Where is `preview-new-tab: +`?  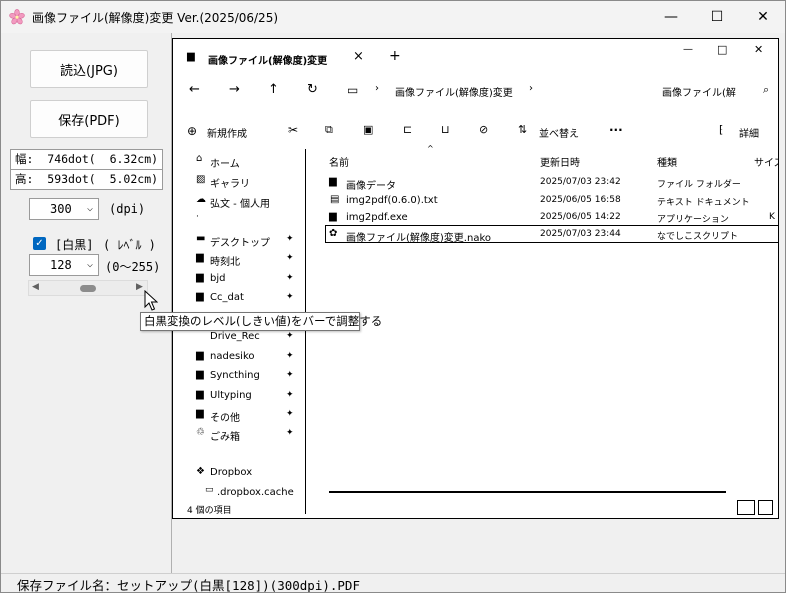
preview-new-tab: + is located at coordinates (395, 56).